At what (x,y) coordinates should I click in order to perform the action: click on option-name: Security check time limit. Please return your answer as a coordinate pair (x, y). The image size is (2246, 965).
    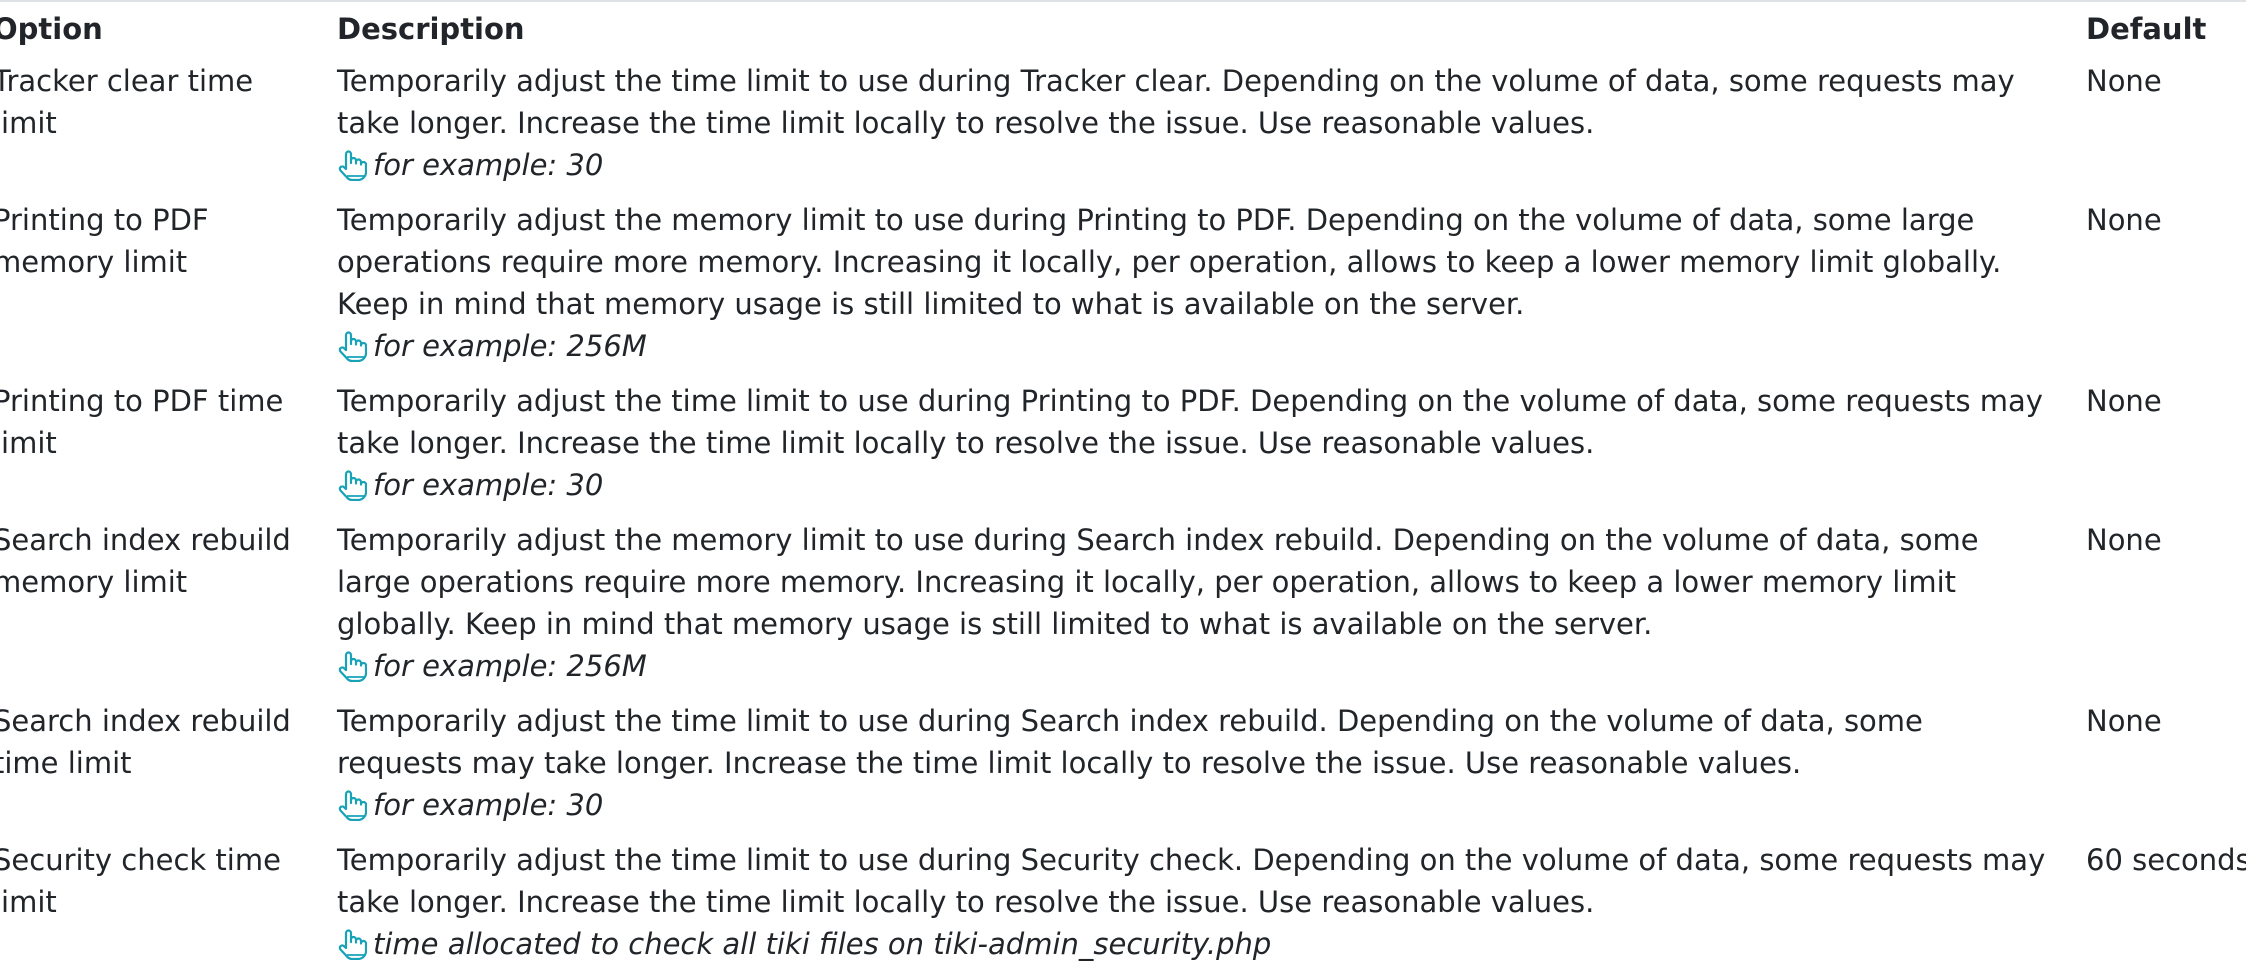
    Looking at the image, I should click on (140, 881).